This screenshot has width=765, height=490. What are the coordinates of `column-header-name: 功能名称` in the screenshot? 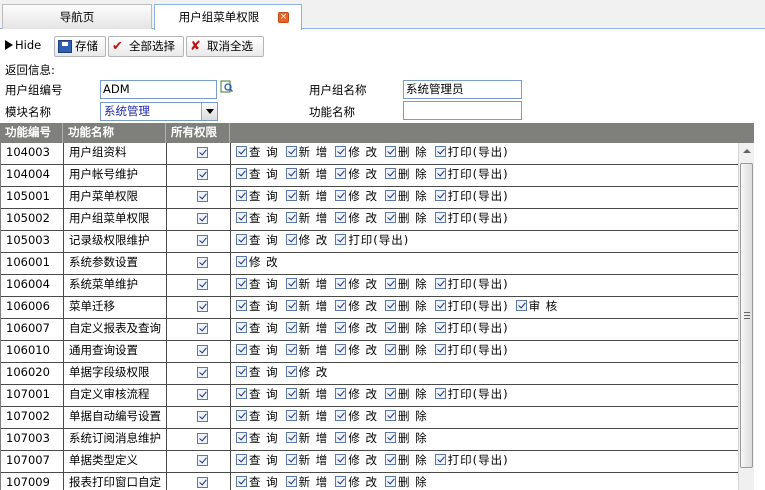 It's located at (114, 133).